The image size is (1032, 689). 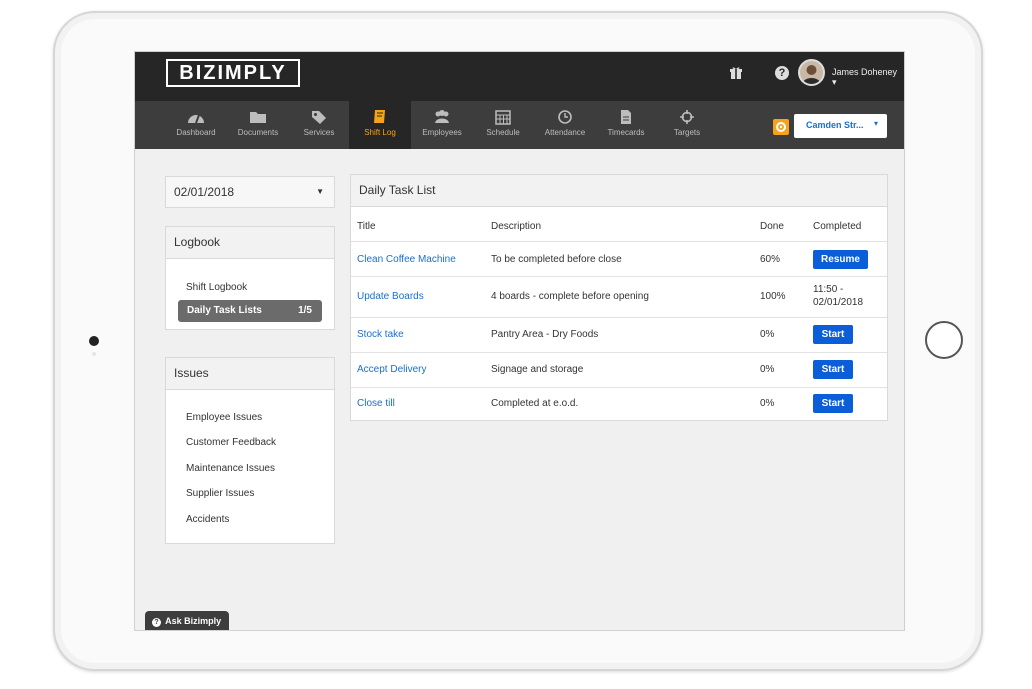 What do you see at coordinates (535, 403) in the screenshot?
I see `task-description: Completed at e.o.d.` at bounding box center [535, 403].